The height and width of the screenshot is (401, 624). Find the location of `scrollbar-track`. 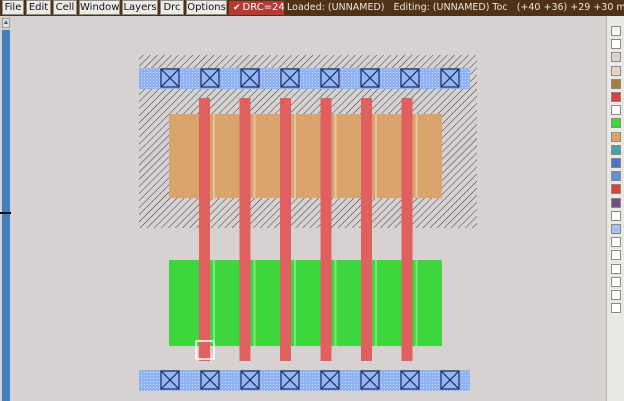

scrollbar-track is located at coordinates (6, 215).